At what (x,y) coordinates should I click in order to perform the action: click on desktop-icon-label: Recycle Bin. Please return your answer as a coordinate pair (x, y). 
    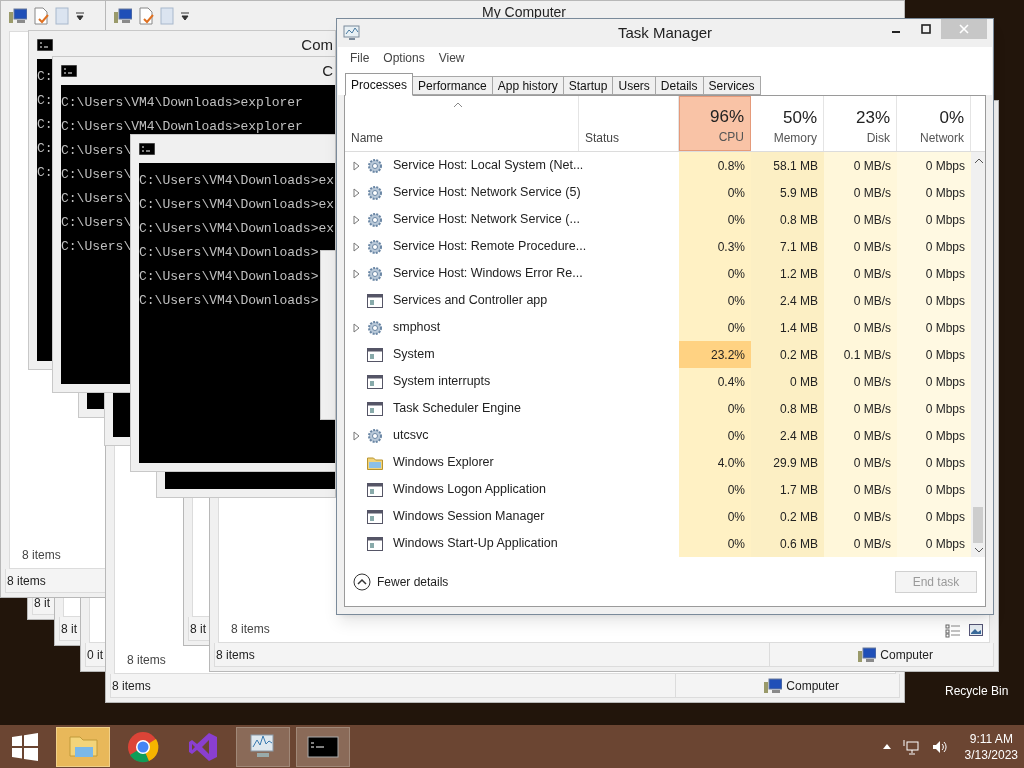
    Looking at the image, I should click on (977, 691).